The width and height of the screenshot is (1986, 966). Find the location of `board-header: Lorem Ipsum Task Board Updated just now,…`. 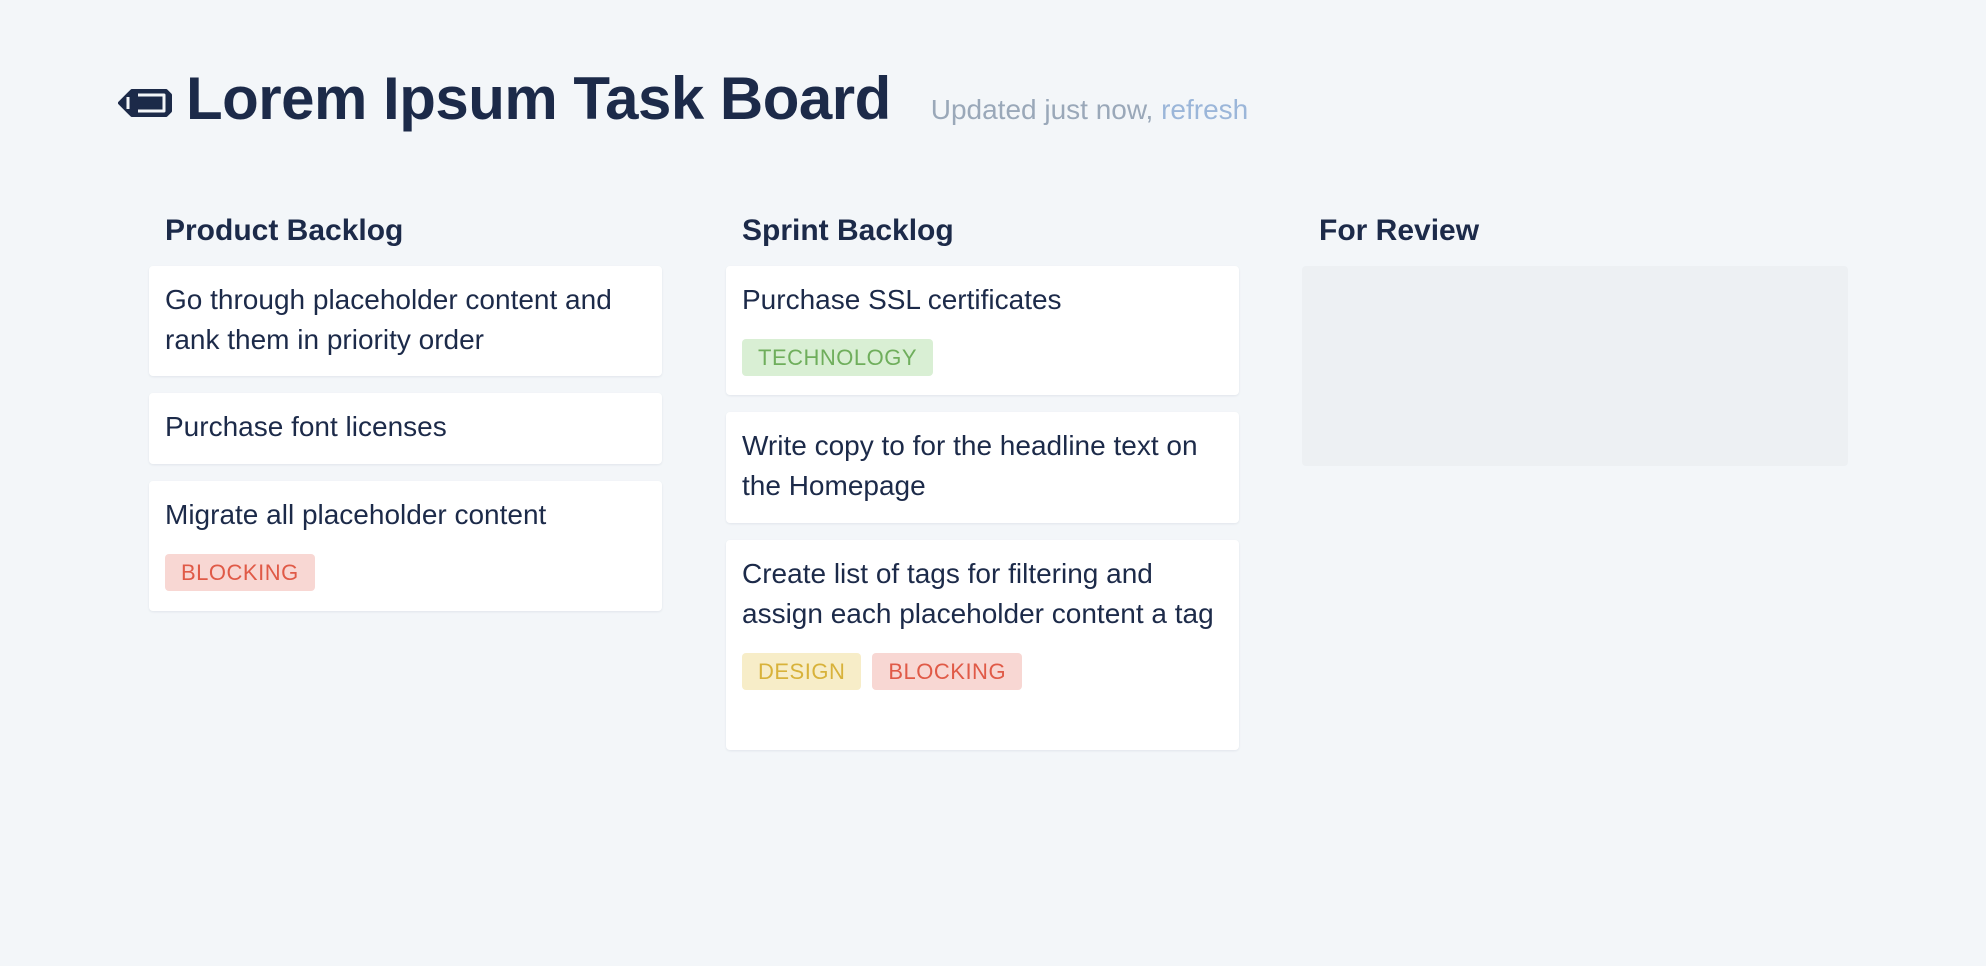

board-header: Lorem Ipsum Task Board Updated just now,… is located at coordinates (683, 98).